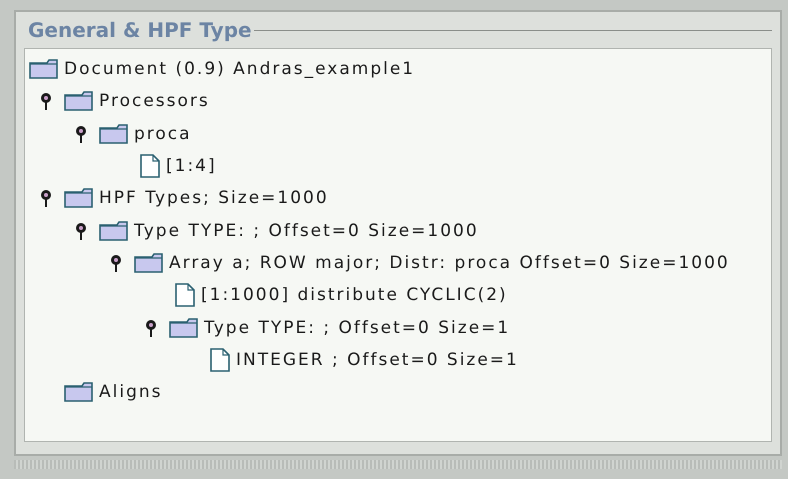 This screenshot has height=479, width=788. What do you see at coordinates (130, 392) in the screenshot?
I see `tree-node-label: Aligns` at bounding box center [130, 392].